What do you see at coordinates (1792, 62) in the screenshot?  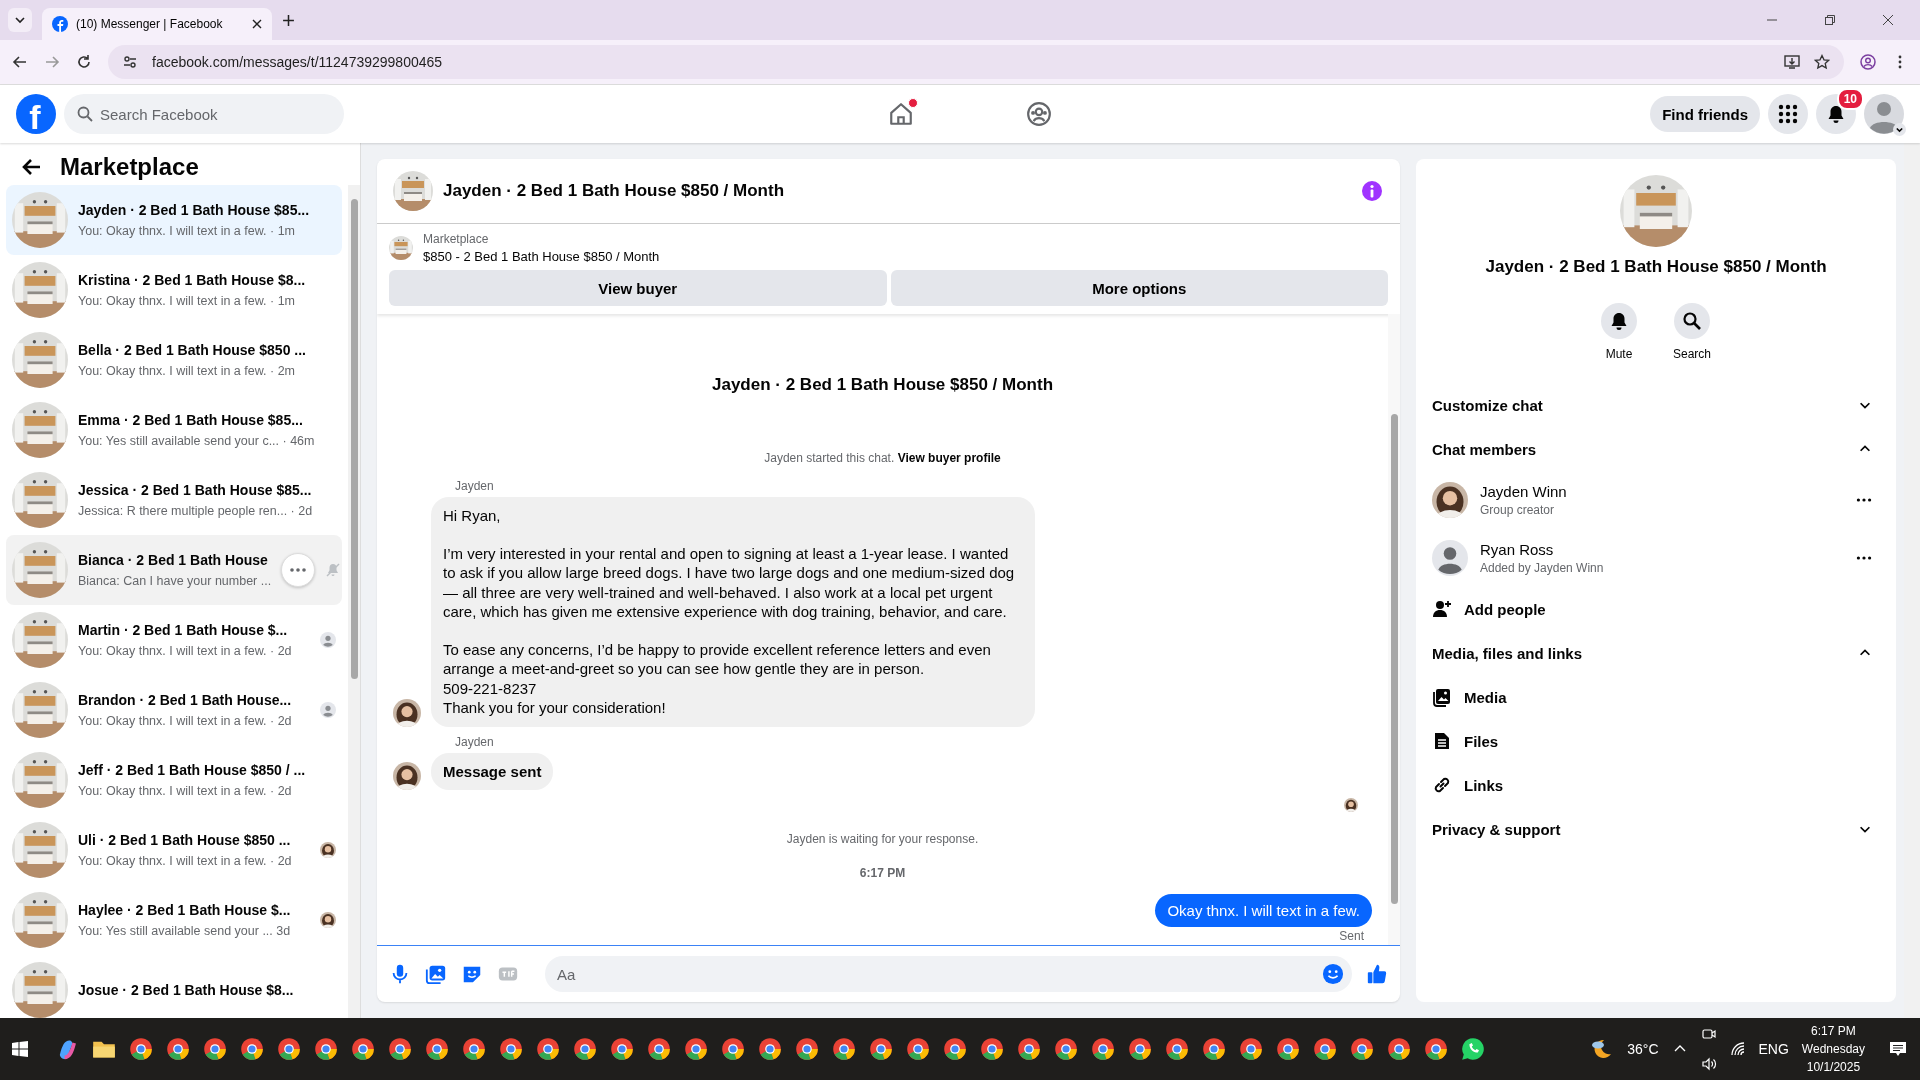 I see `install-icon` at bounding box center [1792, 62].